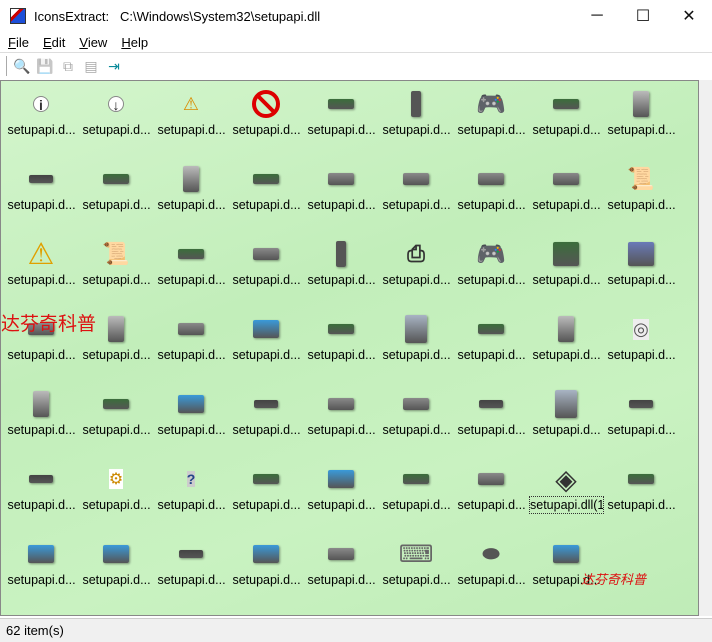  I want to click on copy-button: ⧉, so click(68, 66).